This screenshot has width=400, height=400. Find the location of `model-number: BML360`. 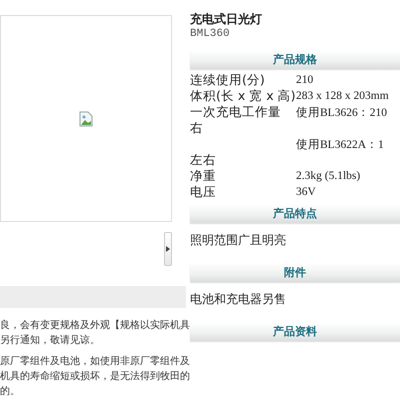

model-number: BML360 is located at coordinates (210, 34).